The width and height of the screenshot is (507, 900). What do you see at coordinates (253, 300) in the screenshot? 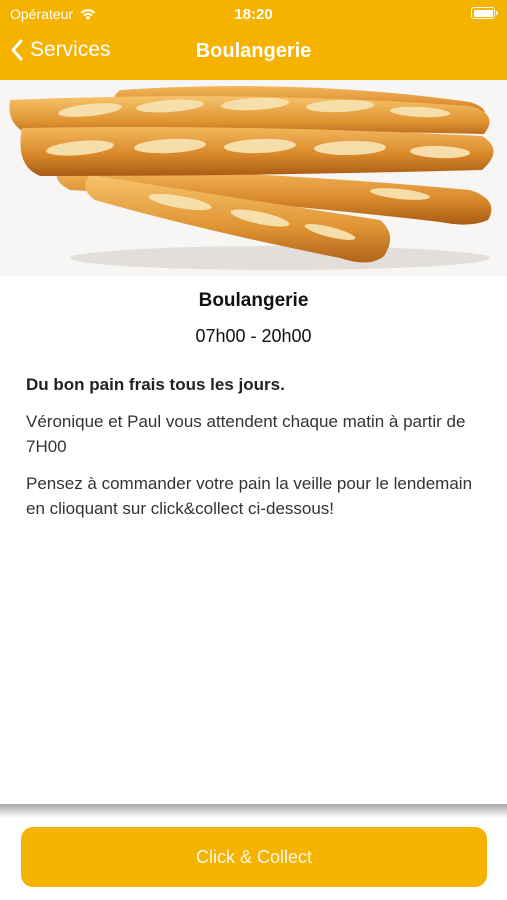
I see `details-title: Boulangerie` at bounding box center [253, 300].